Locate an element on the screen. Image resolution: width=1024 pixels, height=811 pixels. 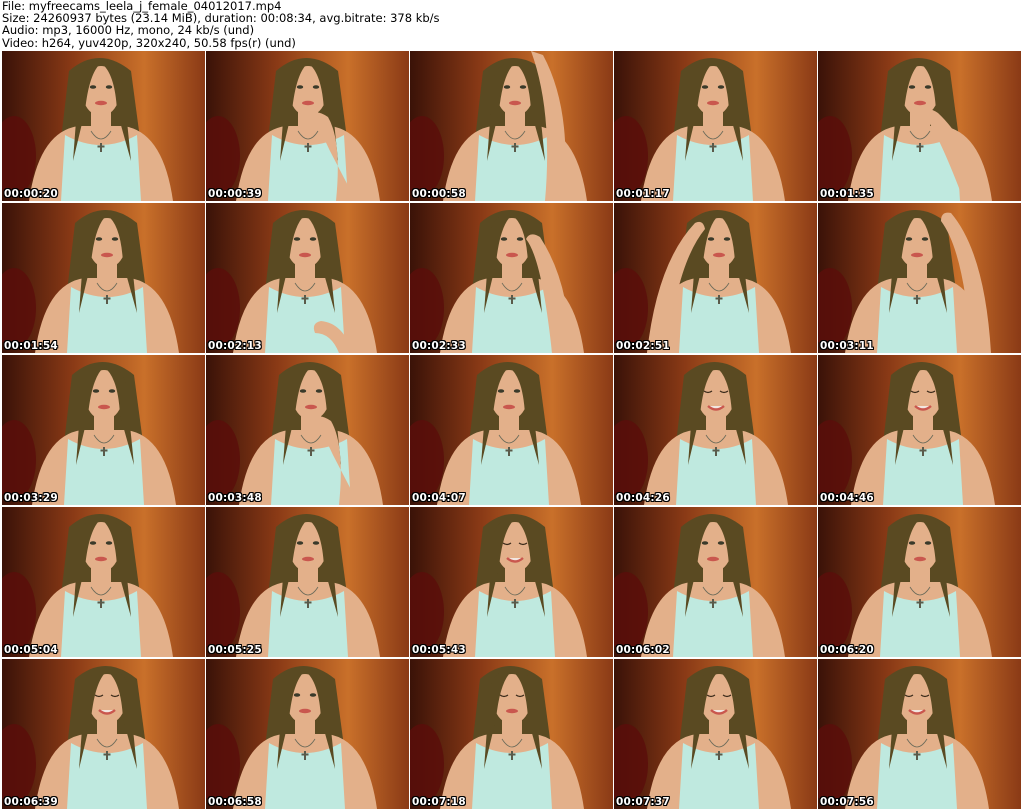
video-thumbnail: 00:05:25 is located at coordinates (307, 582).